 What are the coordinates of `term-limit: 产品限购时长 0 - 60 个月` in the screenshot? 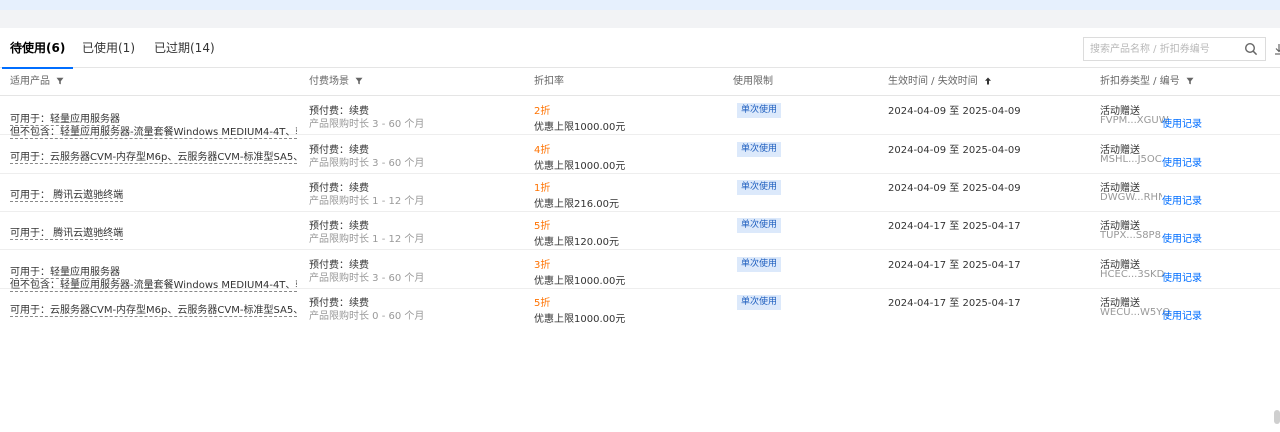 It's located at (367, 316).